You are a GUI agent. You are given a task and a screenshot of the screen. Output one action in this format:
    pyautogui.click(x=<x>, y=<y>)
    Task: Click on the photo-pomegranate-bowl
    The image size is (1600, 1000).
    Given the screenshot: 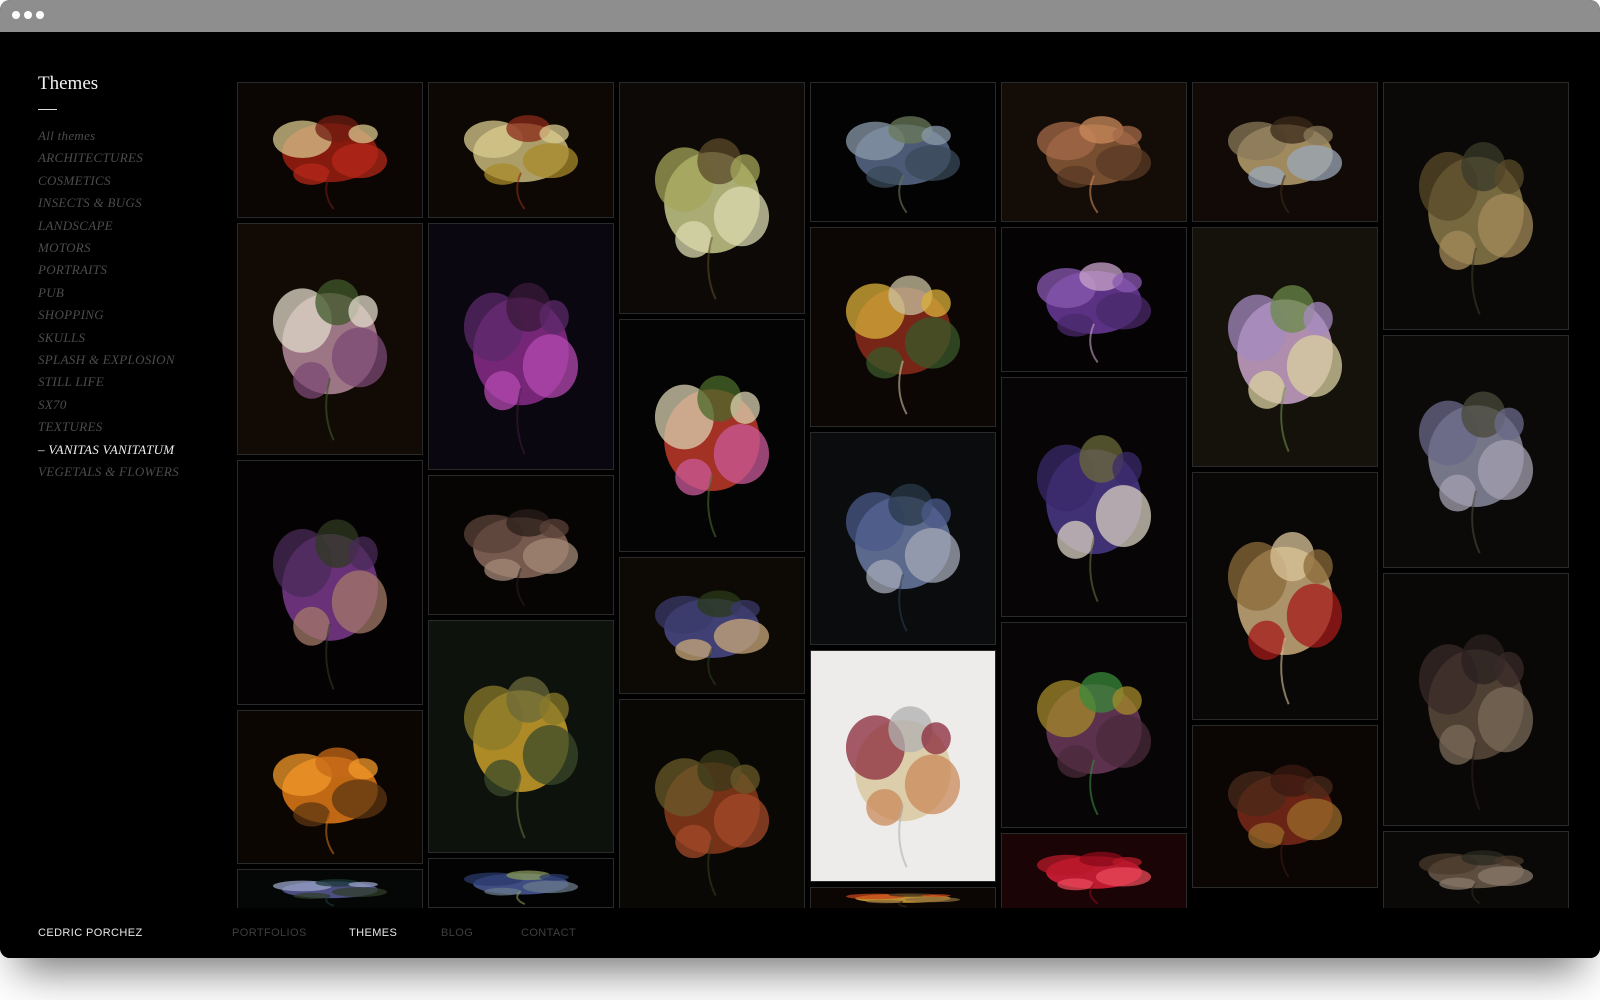 What is the action you would take?
    pyautogui.click(x=903, y=327)
    